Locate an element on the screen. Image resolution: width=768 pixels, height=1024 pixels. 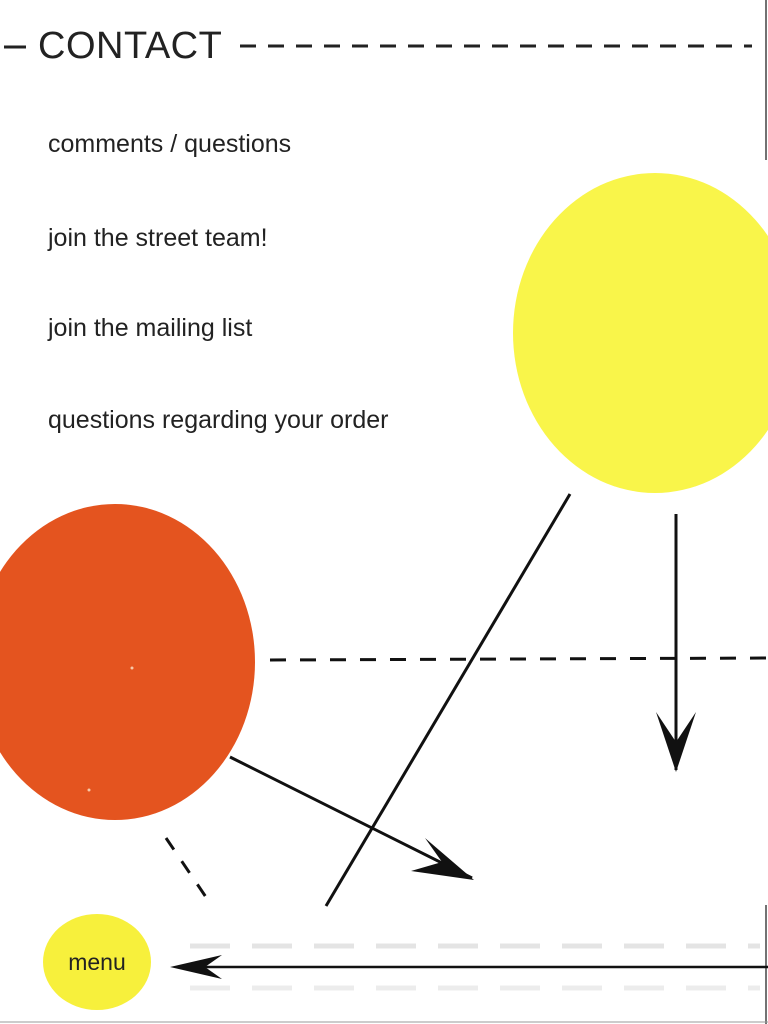
lower-left-dashes is located at coordinates (189, 872).